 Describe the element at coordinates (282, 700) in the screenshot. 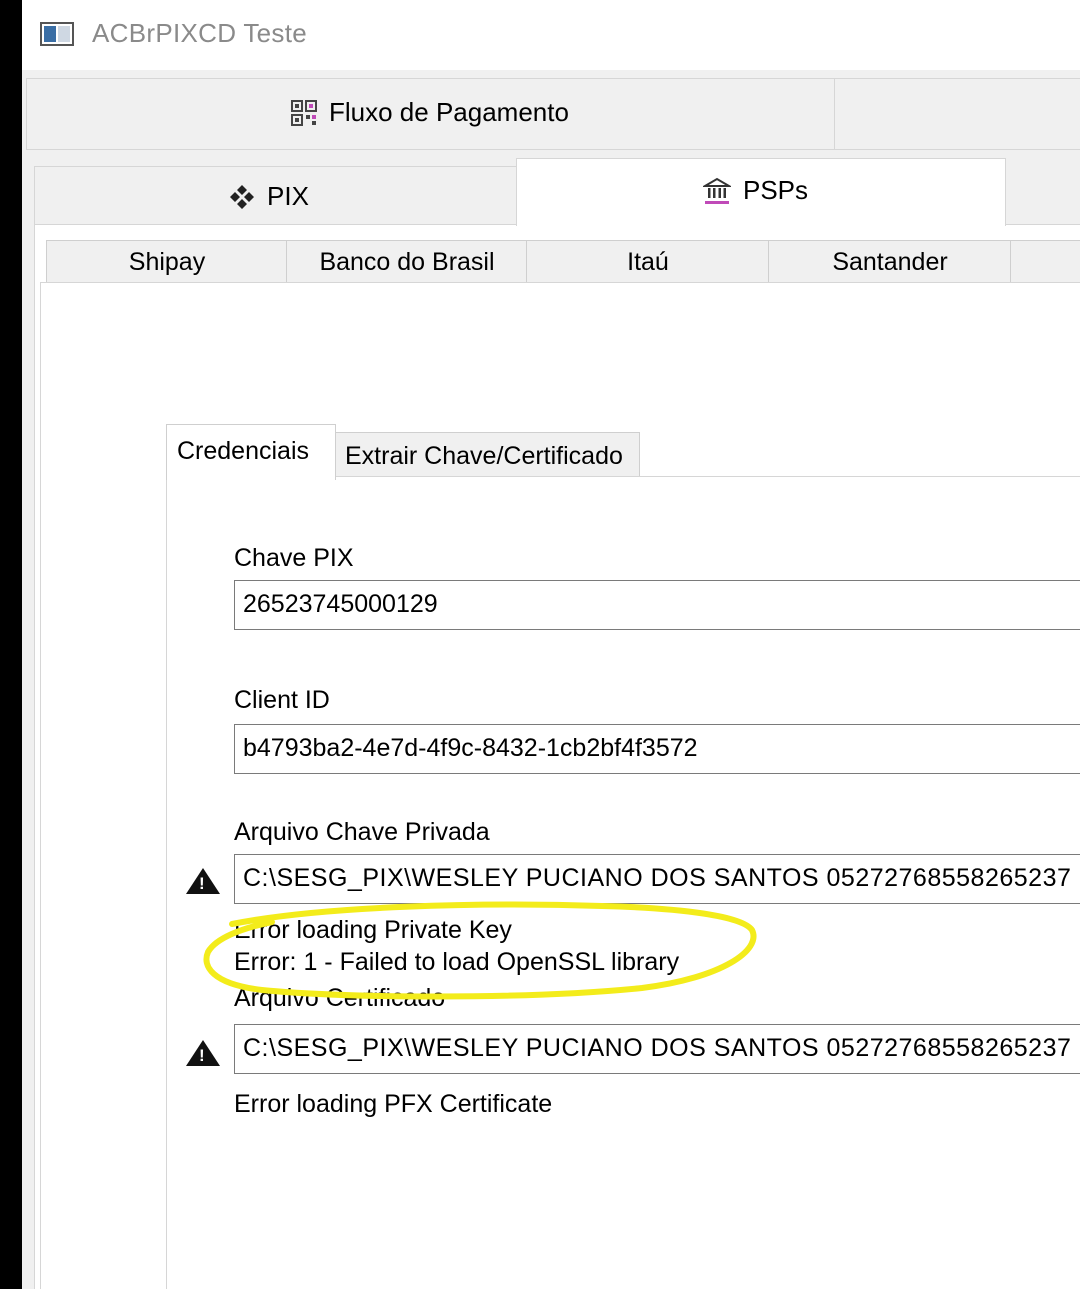

I see `client-id-label: Client ID` at that location.